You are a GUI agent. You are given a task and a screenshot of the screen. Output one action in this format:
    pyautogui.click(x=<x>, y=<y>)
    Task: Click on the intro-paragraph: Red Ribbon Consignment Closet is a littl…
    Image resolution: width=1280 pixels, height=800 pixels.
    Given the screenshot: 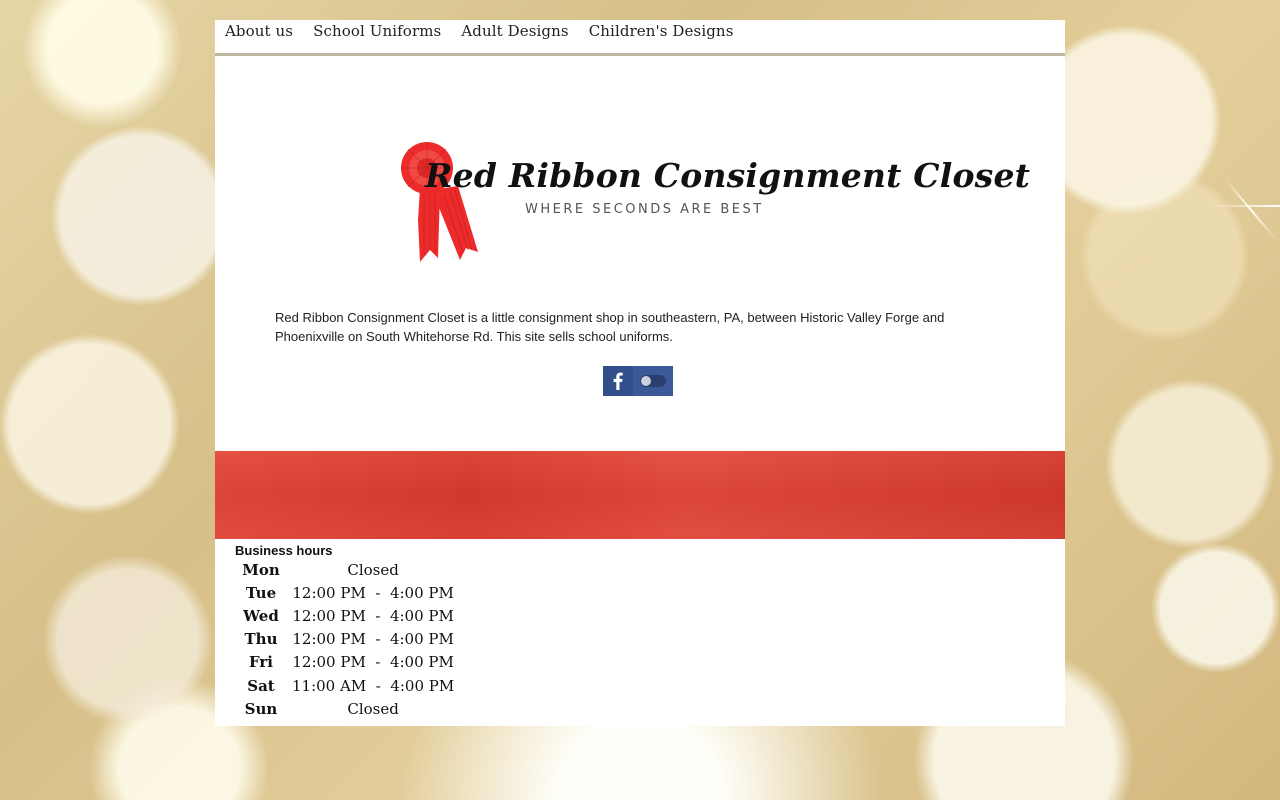 What is the action you would take?
    pyautogui.click(x=610, y=327)
    